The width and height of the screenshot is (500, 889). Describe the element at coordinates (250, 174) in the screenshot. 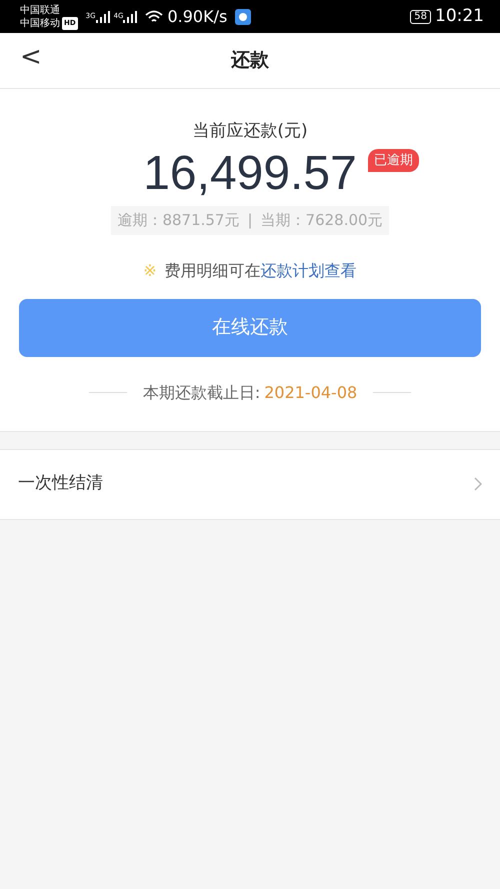

I see `amount-due: 16,499.57` at that location.